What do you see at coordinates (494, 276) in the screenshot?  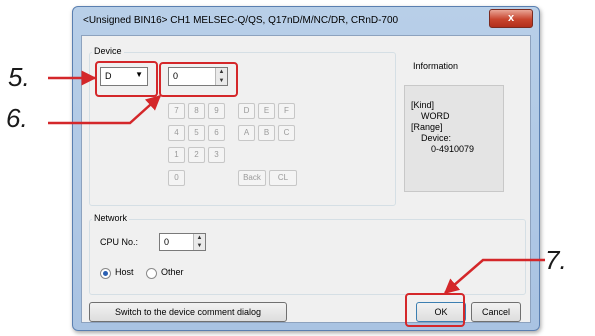 I see `step-7-arrow` at bounding box center [494, 276].